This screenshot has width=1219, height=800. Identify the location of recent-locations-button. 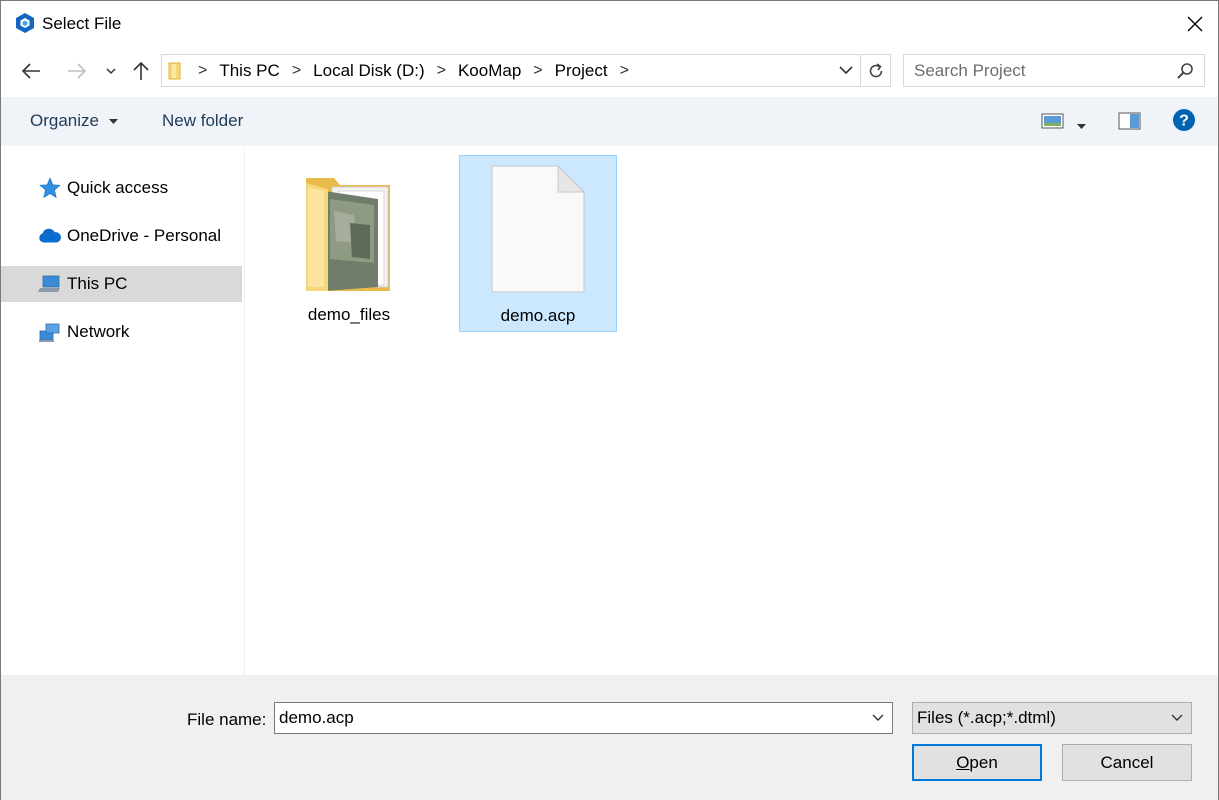
(111, 71).